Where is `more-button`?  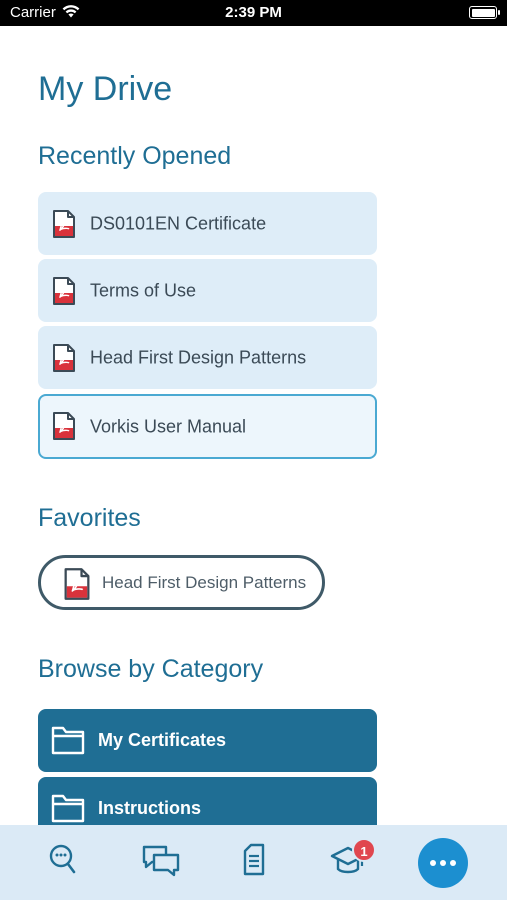 more-button is located at coordinates (443, 863).